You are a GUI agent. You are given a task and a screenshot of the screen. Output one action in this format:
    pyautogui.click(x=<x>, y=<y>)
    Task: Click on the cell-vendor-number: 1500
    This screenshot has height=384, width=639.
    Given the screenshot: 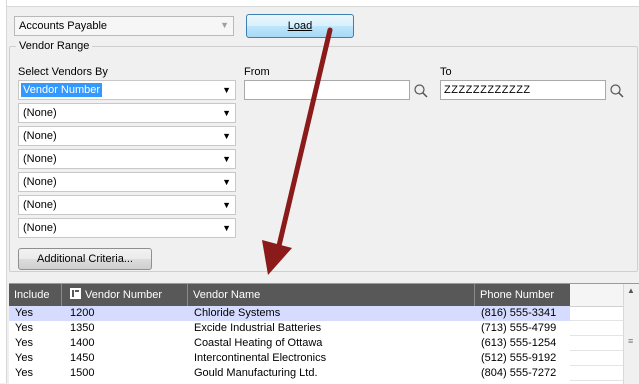 What is the action you would take?
    pyautogui.click(x=82, y=373)
    